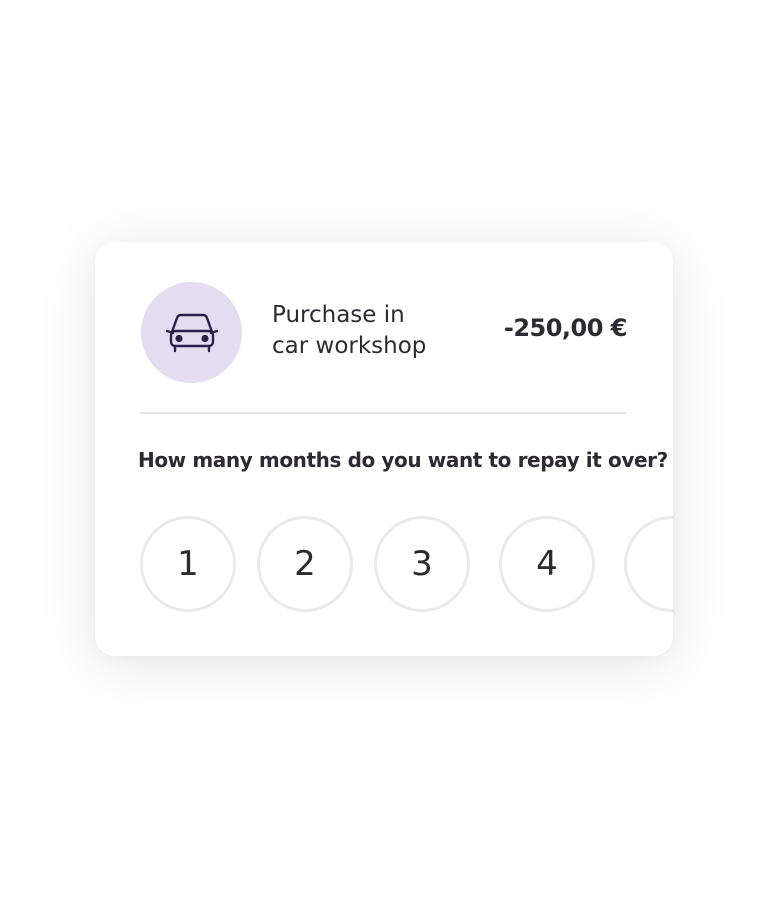 The height and width of the screenshot is (900, 768). What do you see at coordinates (565, 328) in the screenshot?
I see `transaction-amount: -250,00 €` at bounding box center [565, 328].